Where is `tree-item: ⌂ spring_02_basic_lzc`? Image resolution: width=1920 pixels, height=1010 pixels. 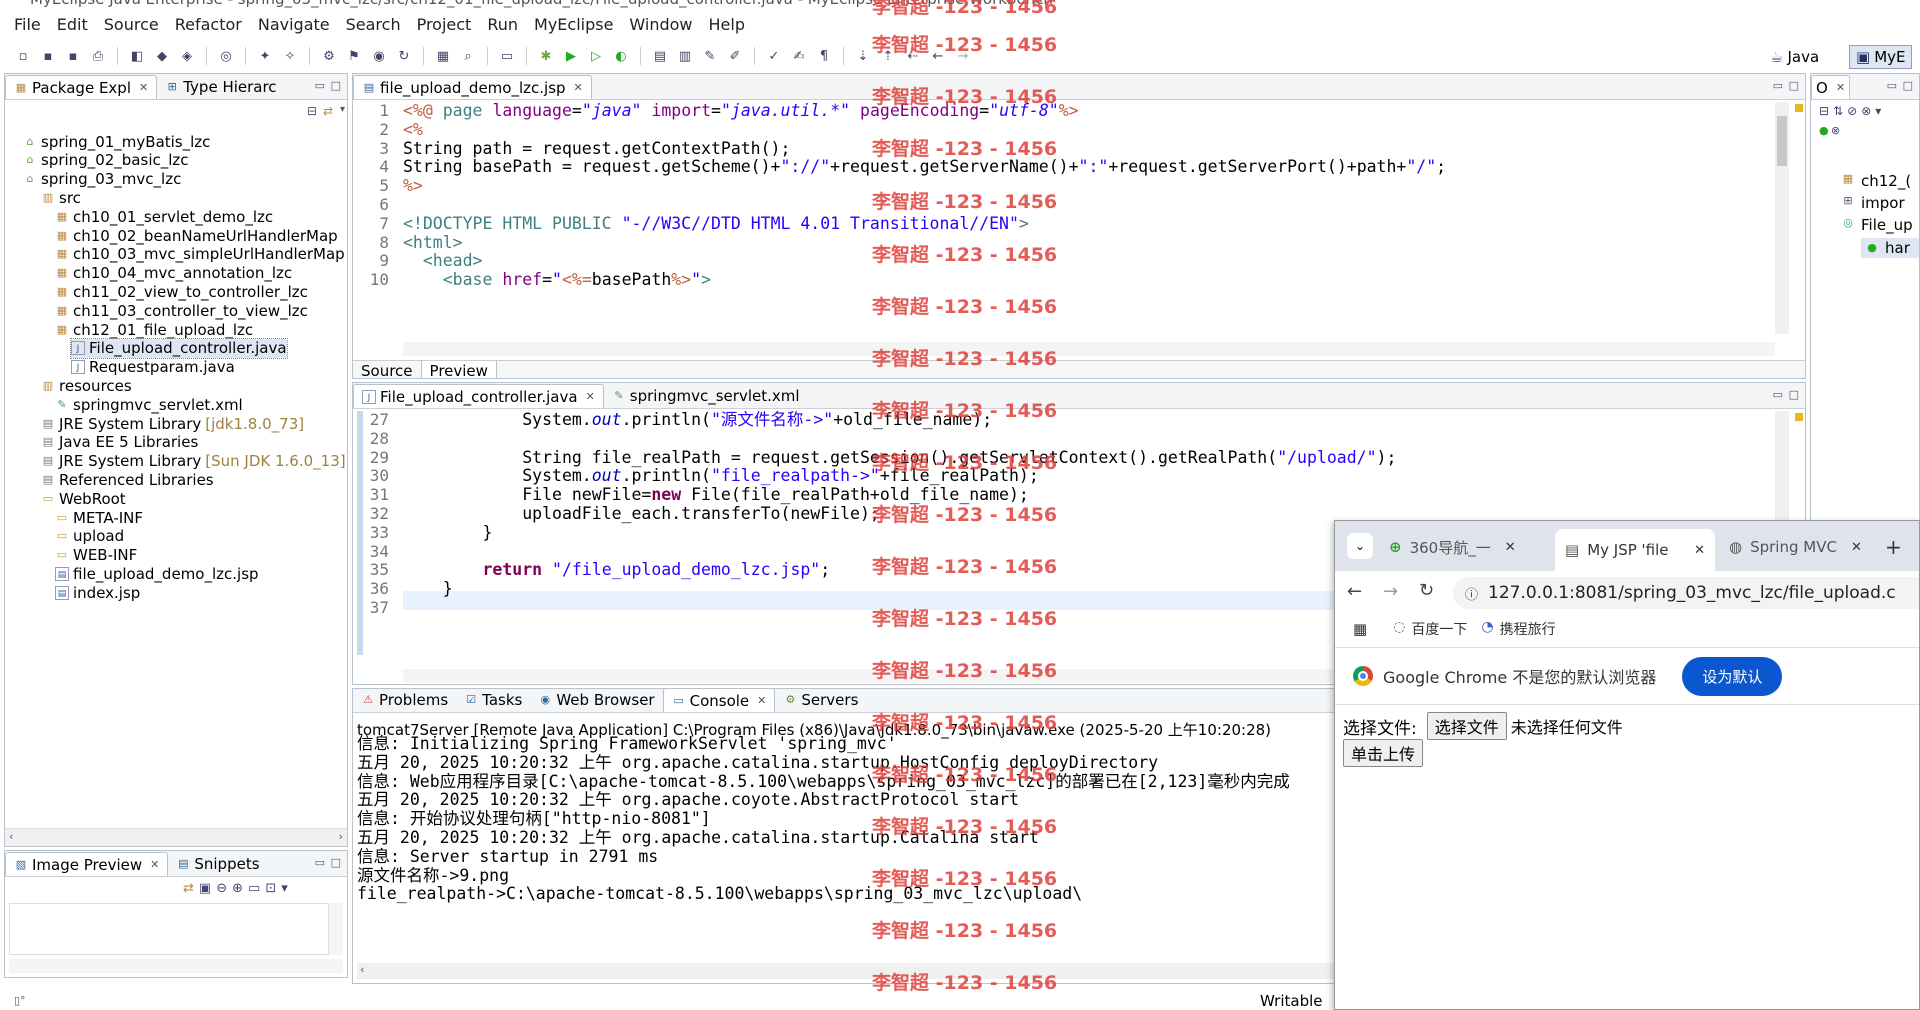
tree-item: ⌂ spring_02_basic_lzc is located at coordinates (106, 160).